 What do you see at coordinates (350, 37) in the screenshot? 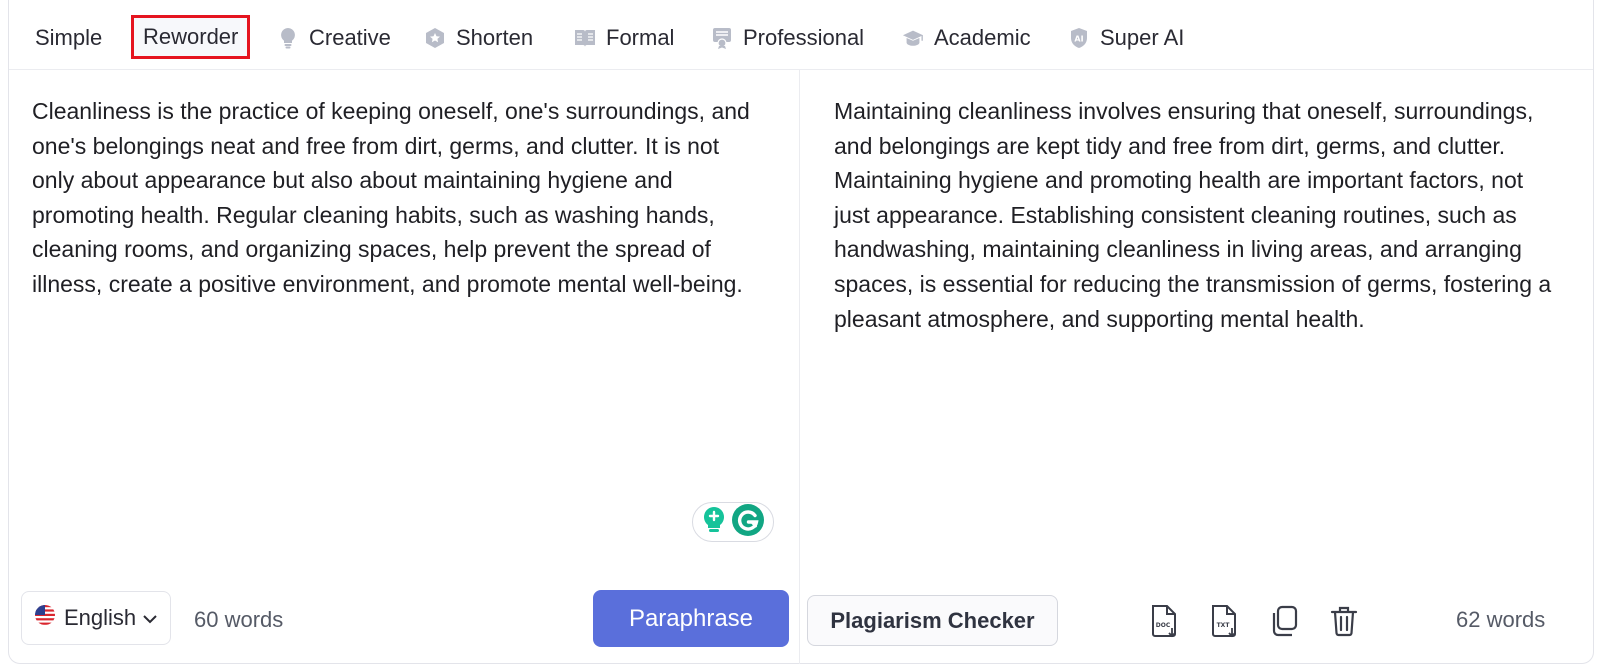
I see `tab-label: Creative` at bounding box center [350, 37].